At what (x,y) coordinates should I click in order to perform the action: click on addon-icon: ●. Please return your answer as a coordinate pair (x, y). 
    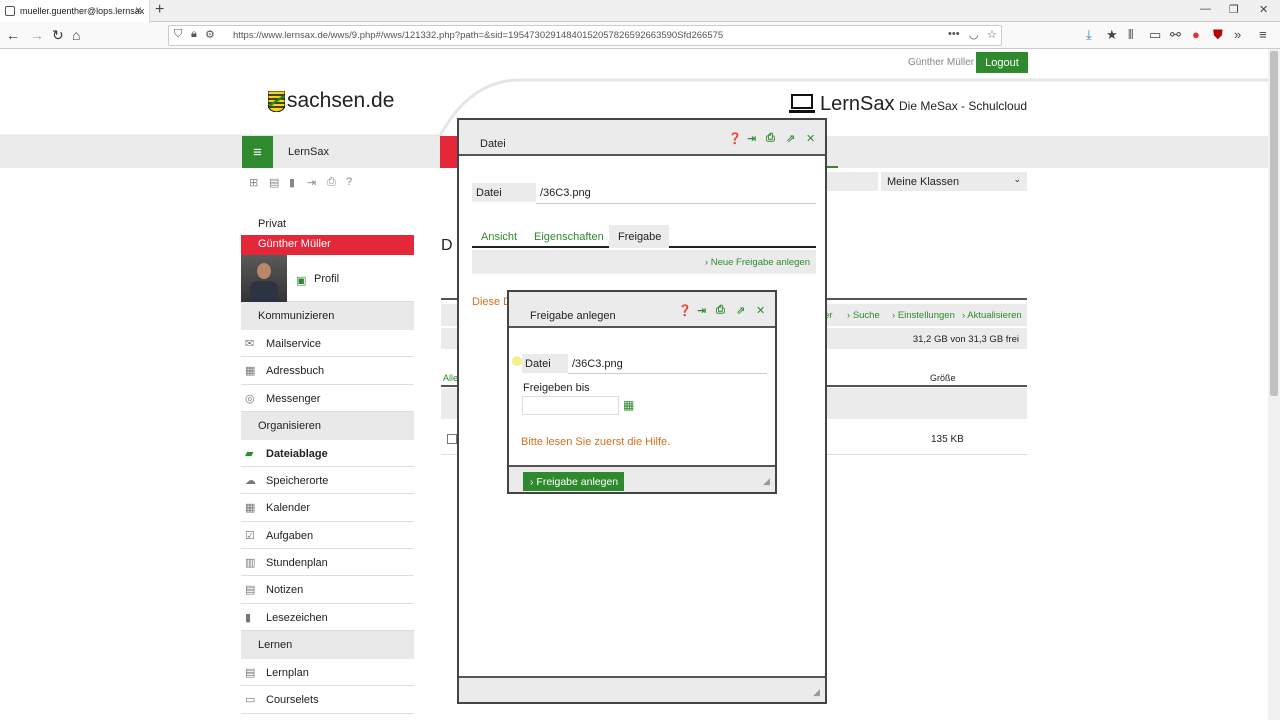
    Looking at the image, I should click on (1196, 34).